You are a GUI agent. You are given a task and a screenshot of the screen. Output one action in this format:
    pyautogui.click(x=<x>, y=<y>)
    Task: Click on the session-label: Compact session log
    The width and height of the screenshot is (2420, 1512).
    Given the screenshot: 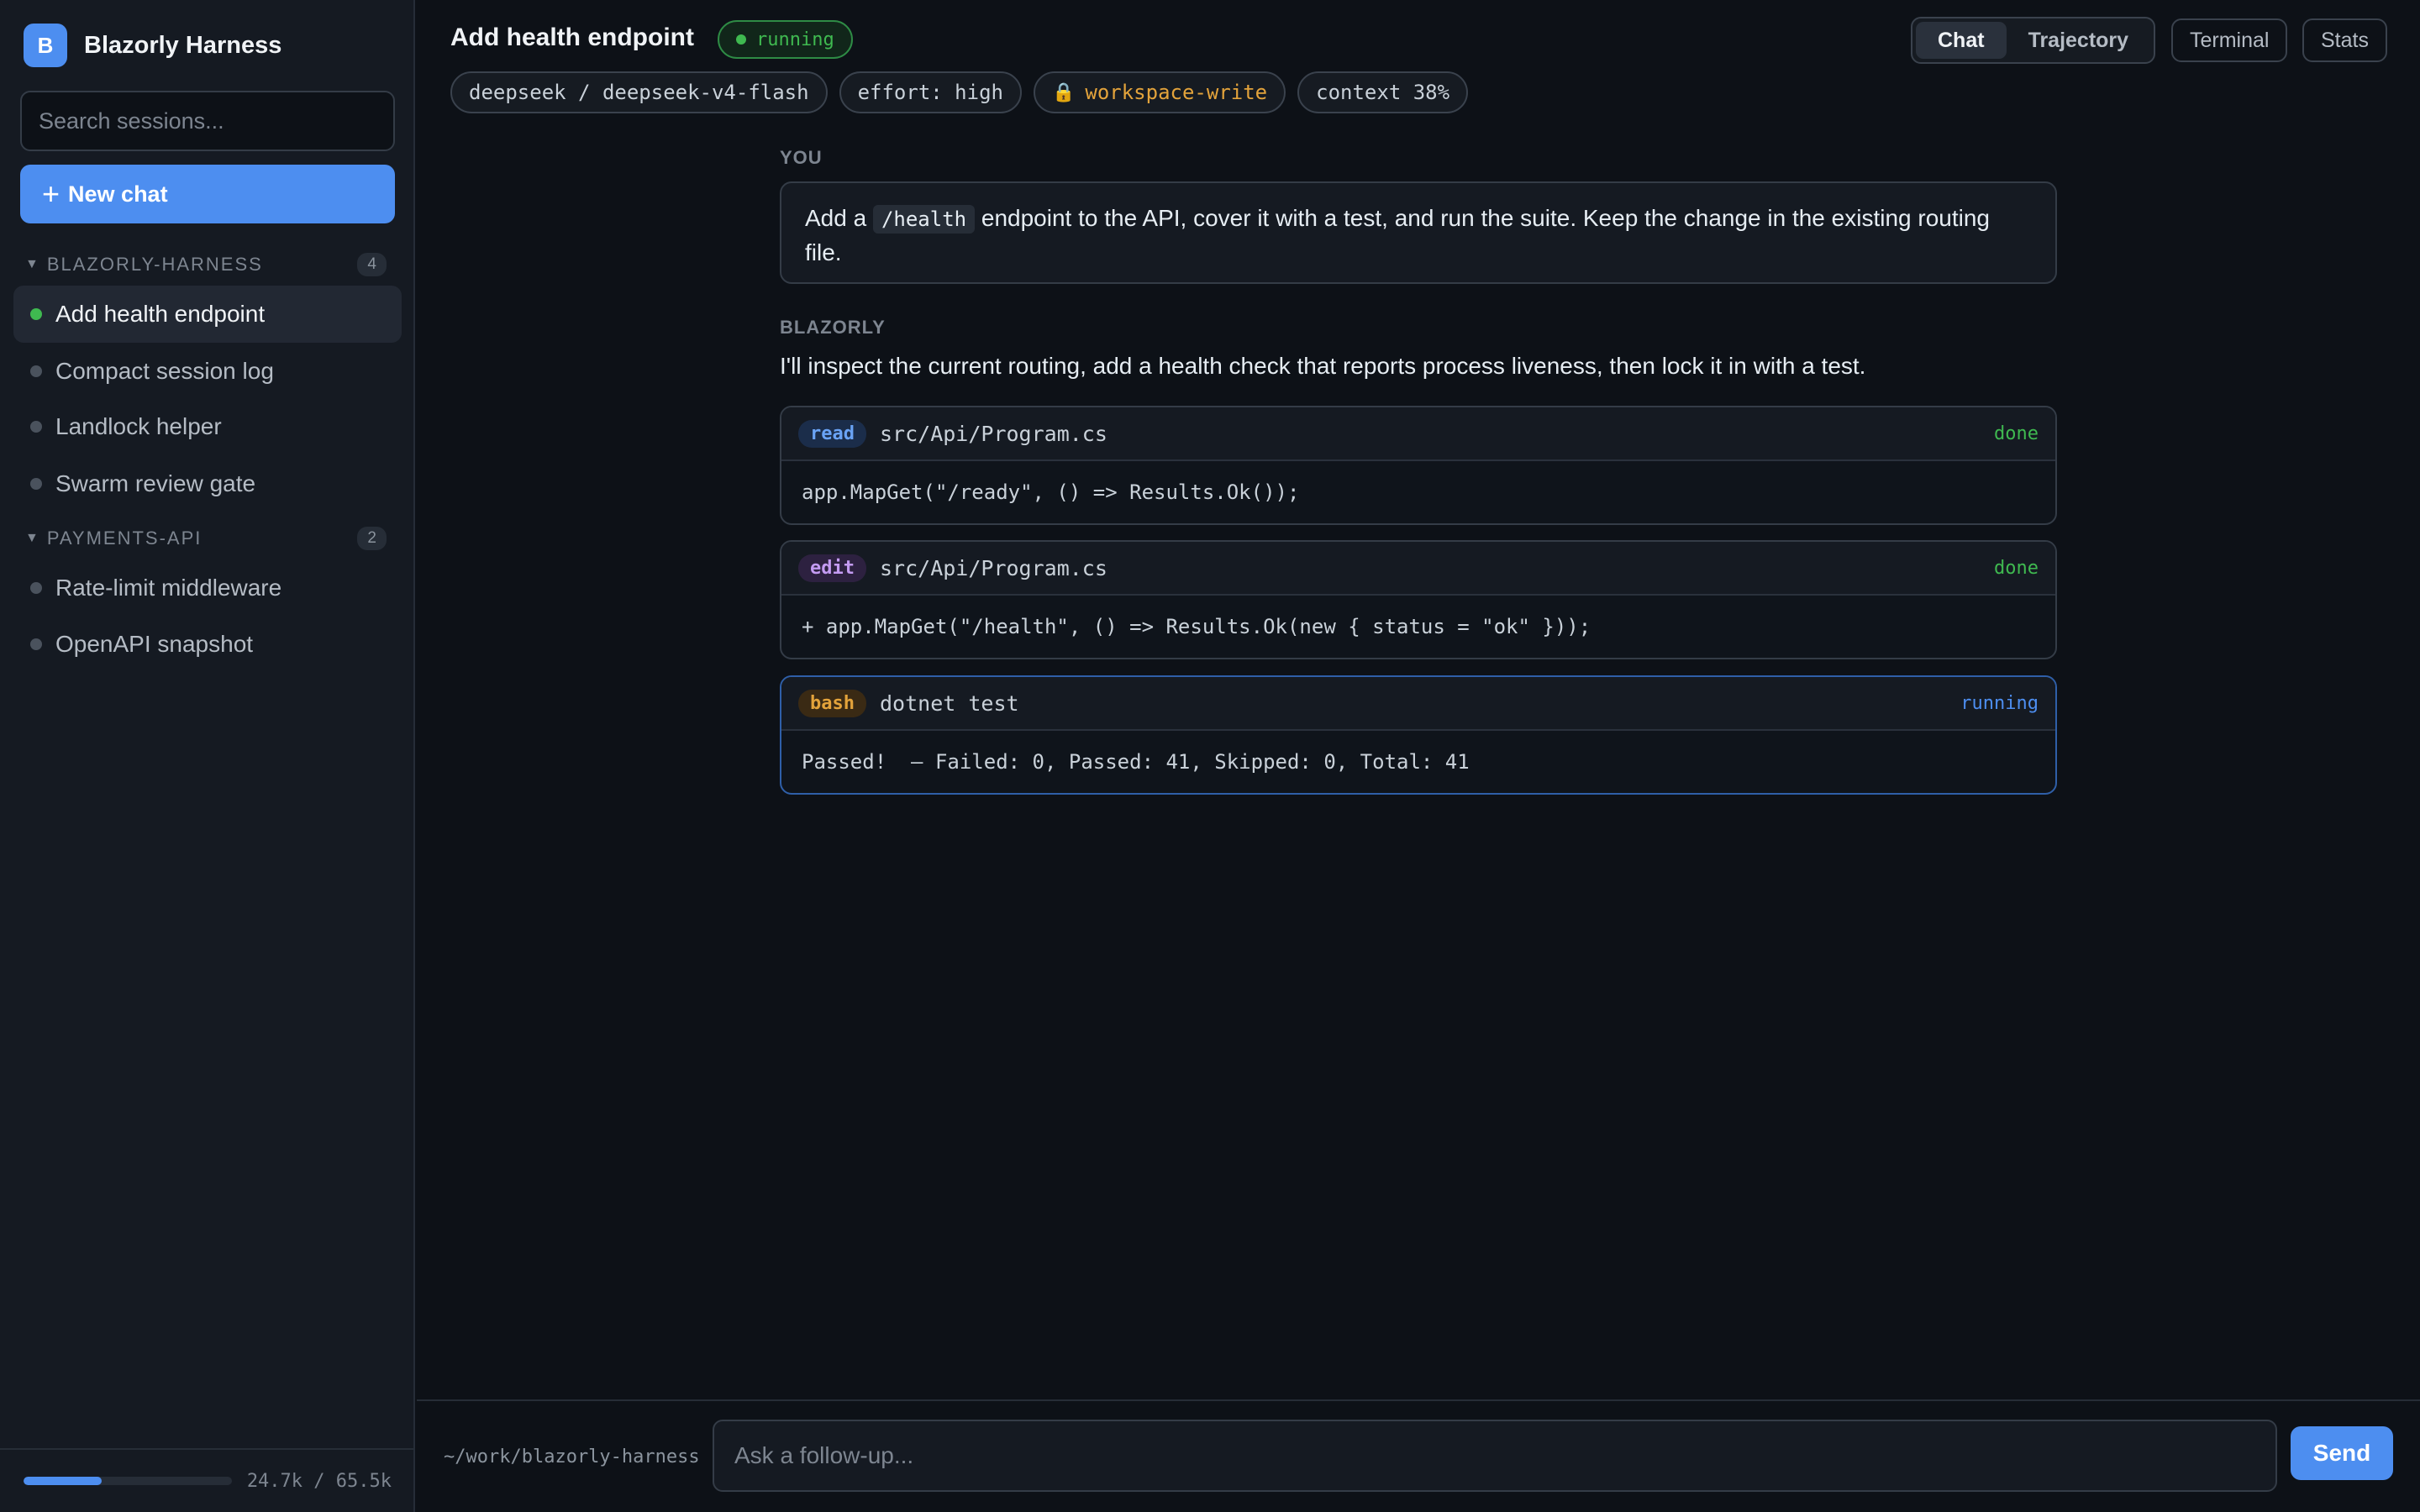 What is the action you would take?
    pyautogui.click(x=165, y=371)
    